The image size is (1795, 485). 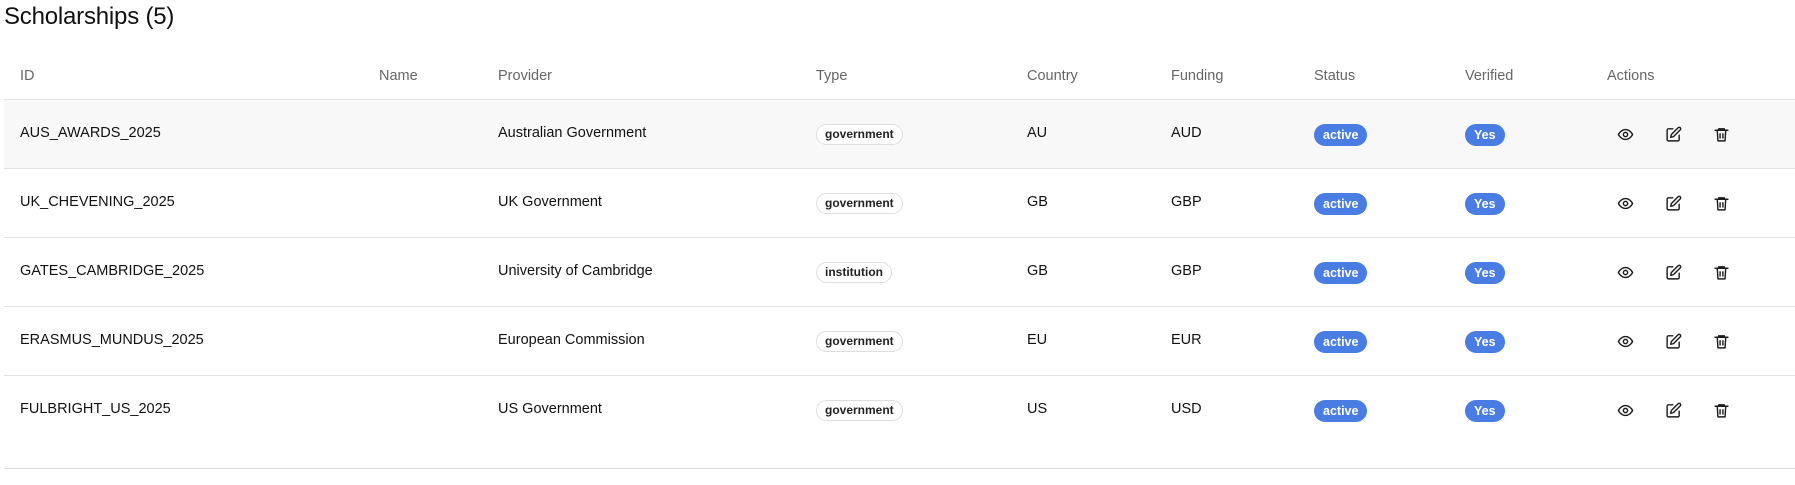 What do you see at coordinates (112, 271) in the screenshot?
I see `cell-id: GATES_CAMBRIDGE_2025` at bounding box center [112, 271].